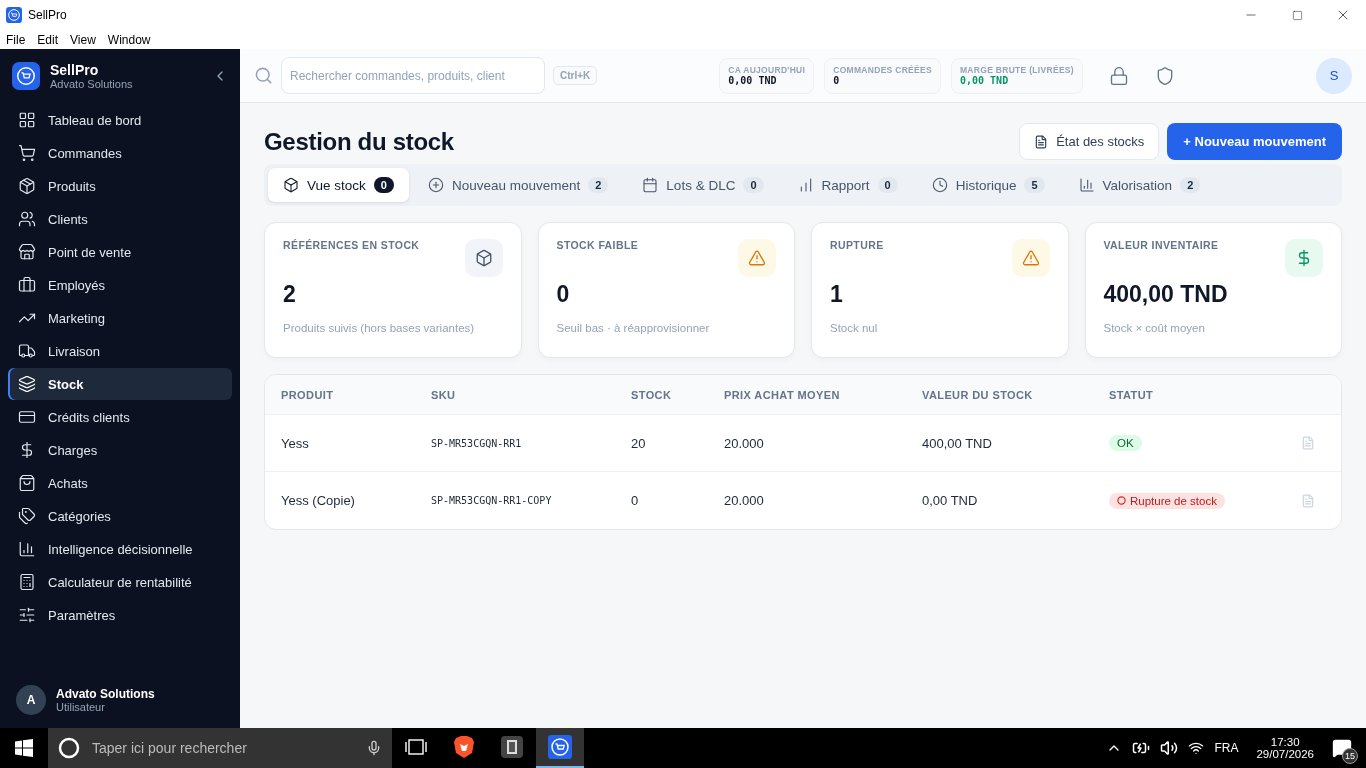 This screenshot has width=1366, height=768. What do you see at coordinates (1132, 394) in the screenshot?
I see `column-header: STATUT` at bounding box center [1132, 394].